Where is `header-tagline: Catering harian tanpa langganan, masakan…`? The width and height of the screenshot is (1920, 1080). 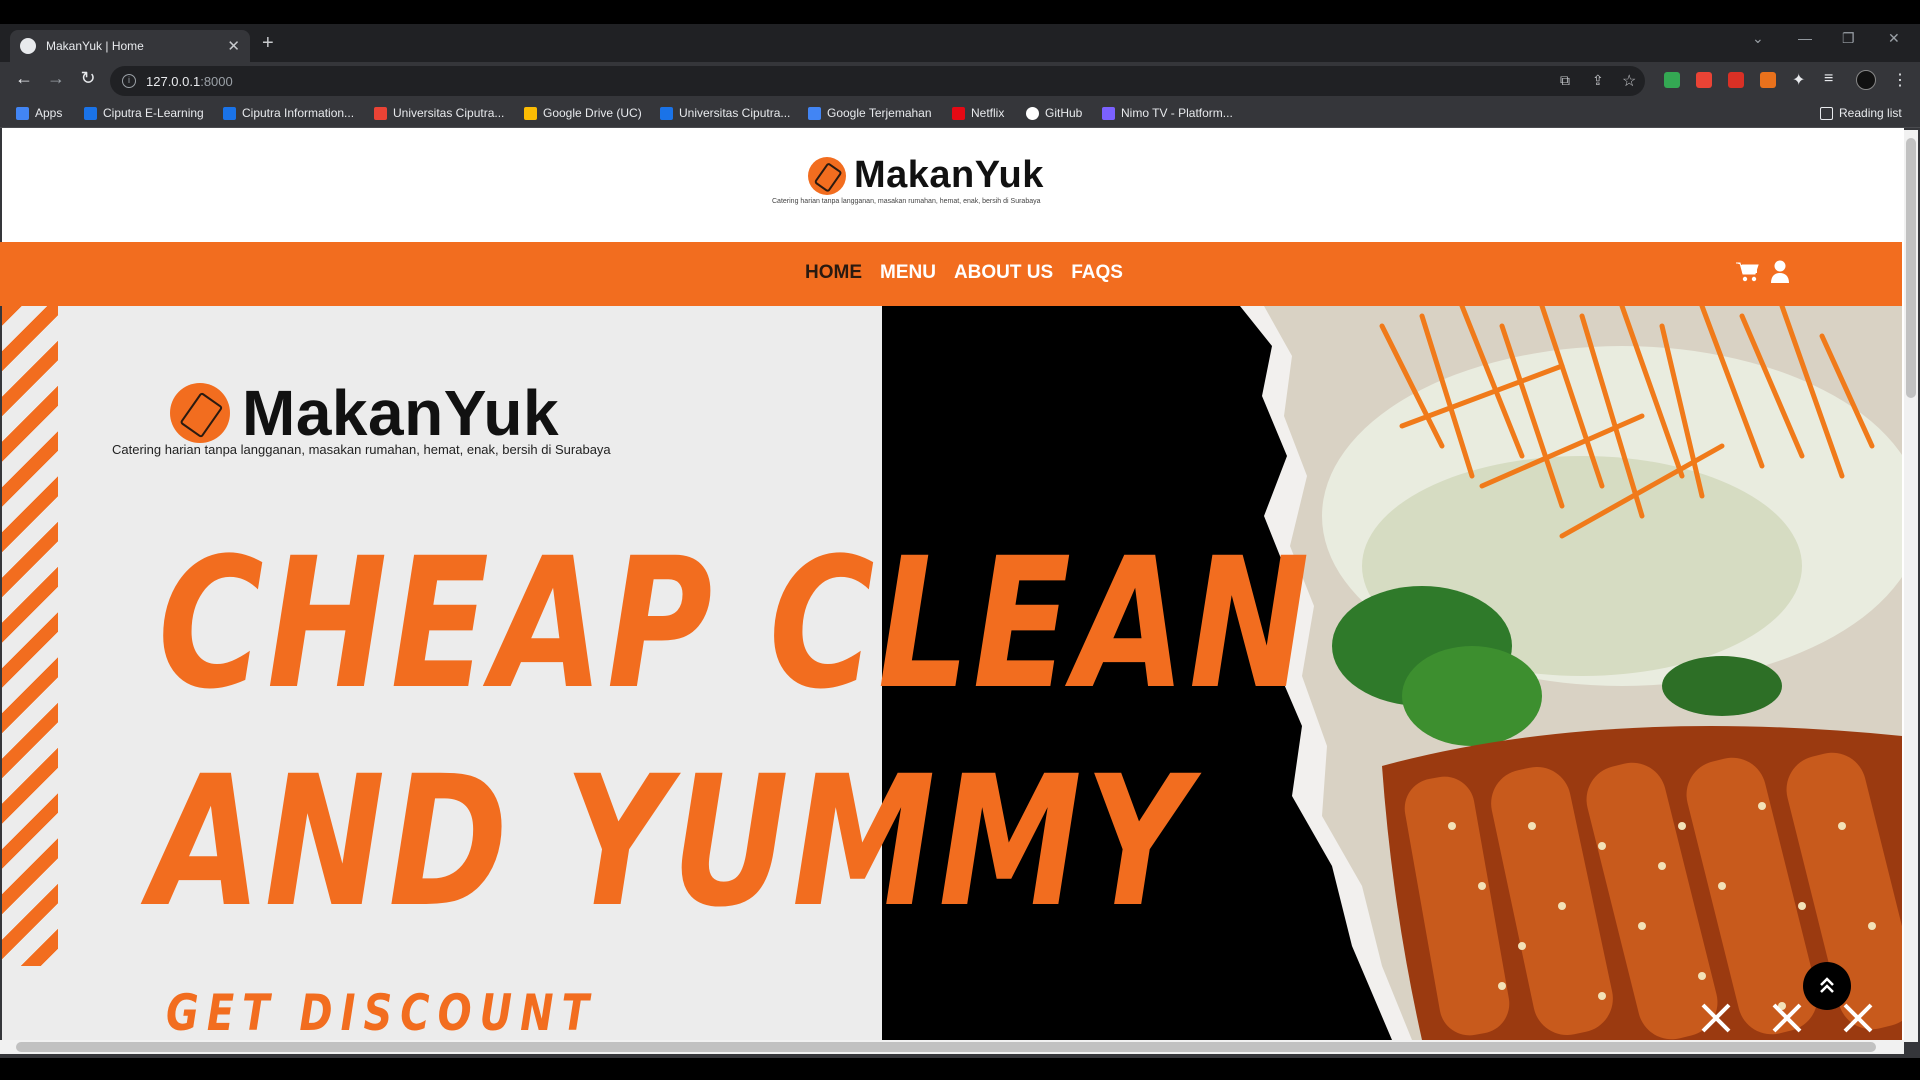
header-tagline: Catering harian tanpa langganan, masakan… is located at coordinates (906, 201).